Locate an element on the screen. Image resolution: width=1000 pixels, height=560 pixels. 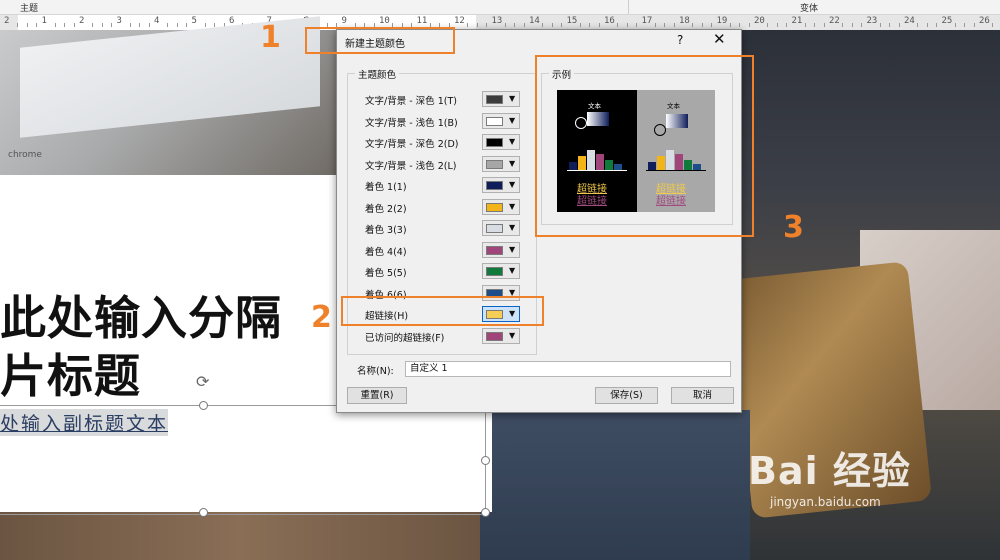
ruler-number: 13 is located at coordinates (497, 21).